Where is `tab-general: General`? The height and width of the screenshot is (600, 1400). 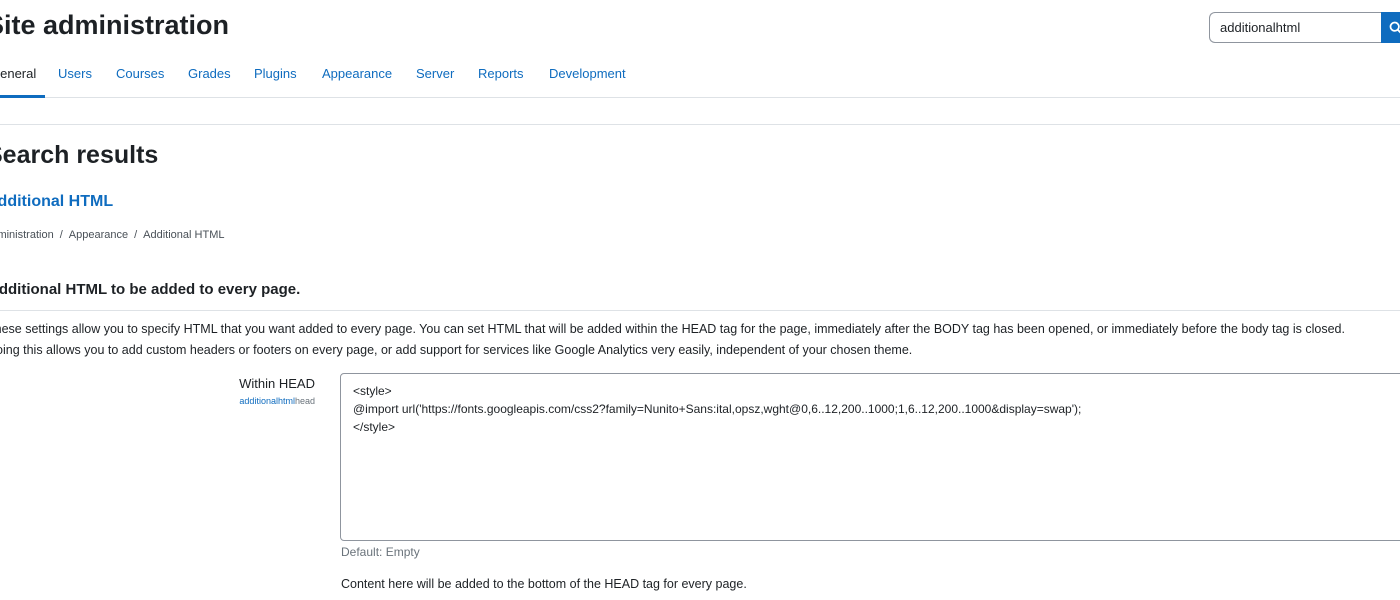 tab-general: General is located at coordinates (22, 78).